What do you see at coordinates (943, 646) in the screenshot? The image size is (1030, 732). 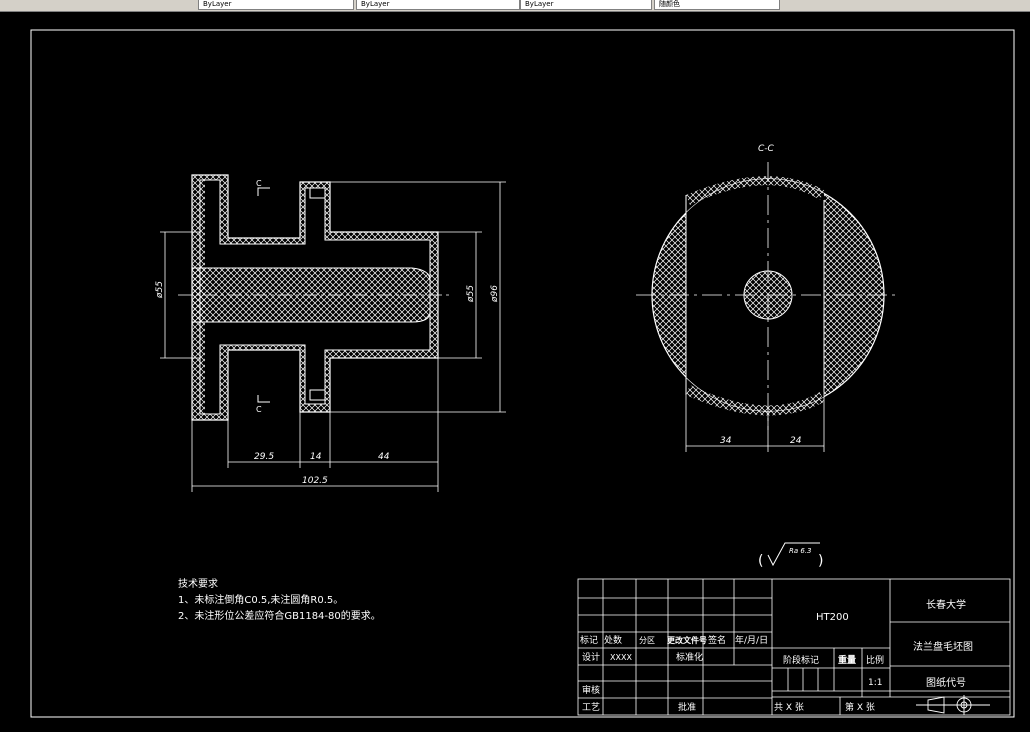 I see `part-name: 法兰盘毛坯图` at bounding box center [943, 646].